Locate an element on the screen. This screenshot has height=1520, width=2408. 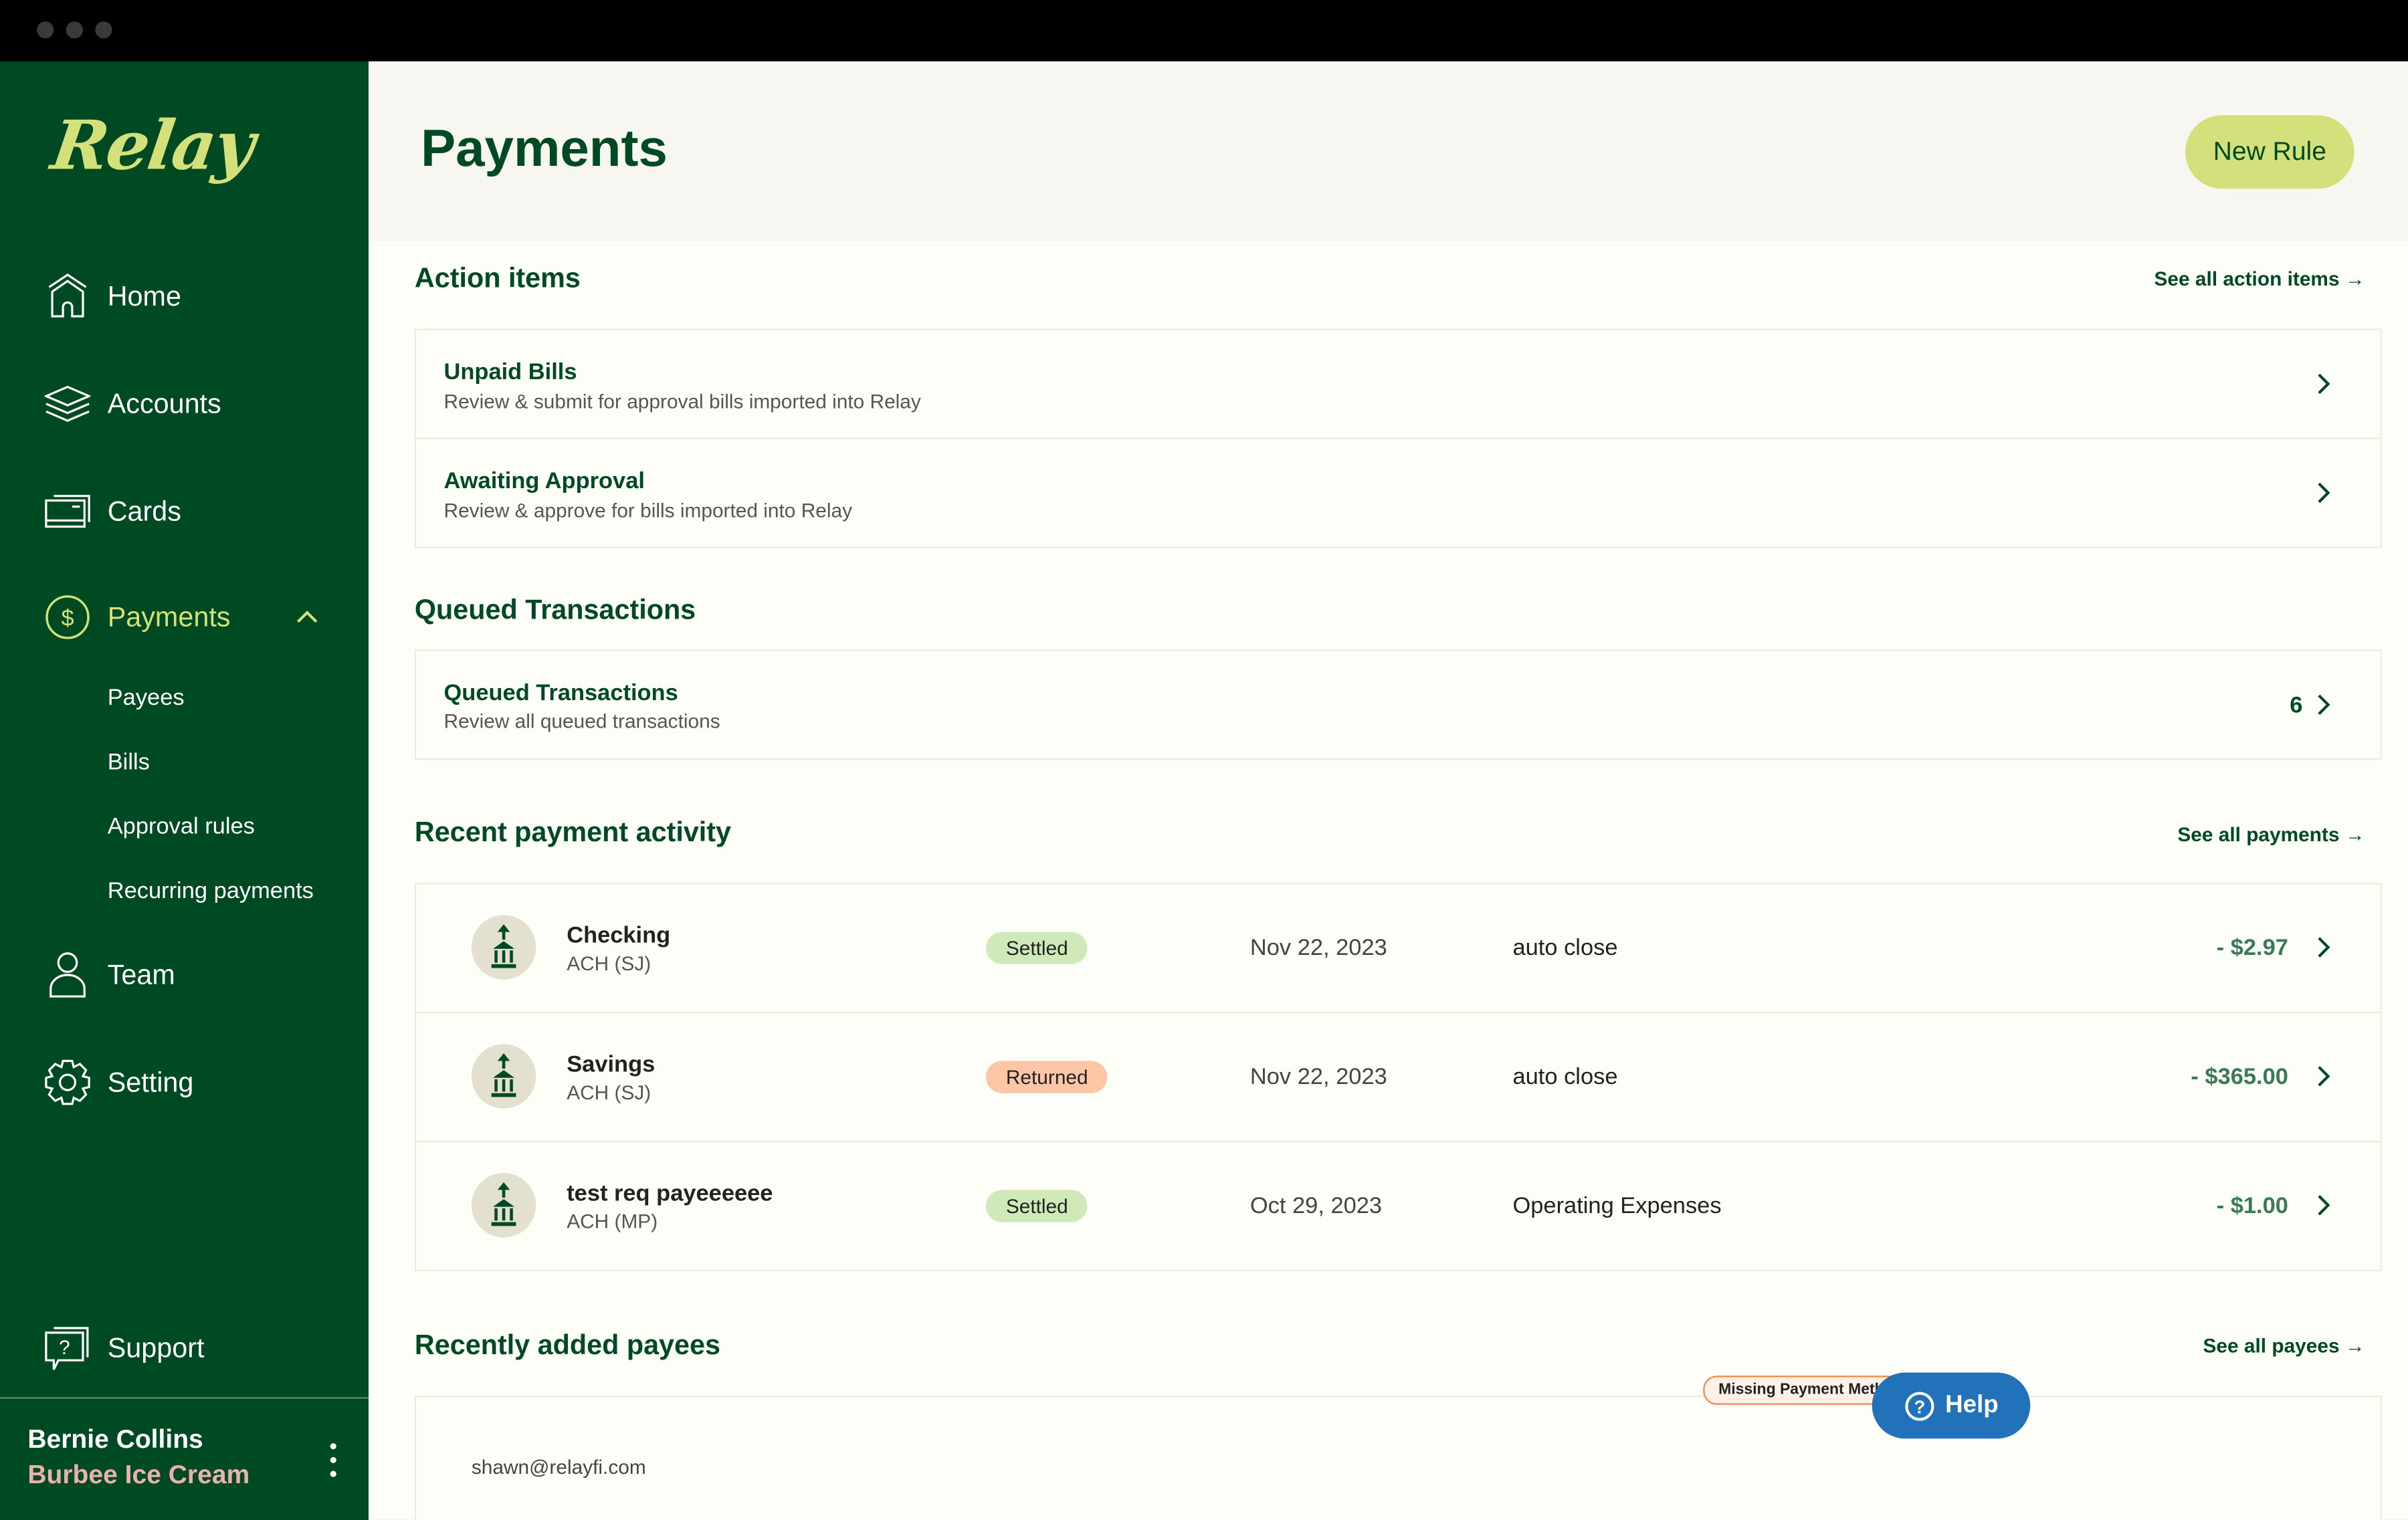
sidebar-item-cards: Cards is located at coordinates (112, 511).